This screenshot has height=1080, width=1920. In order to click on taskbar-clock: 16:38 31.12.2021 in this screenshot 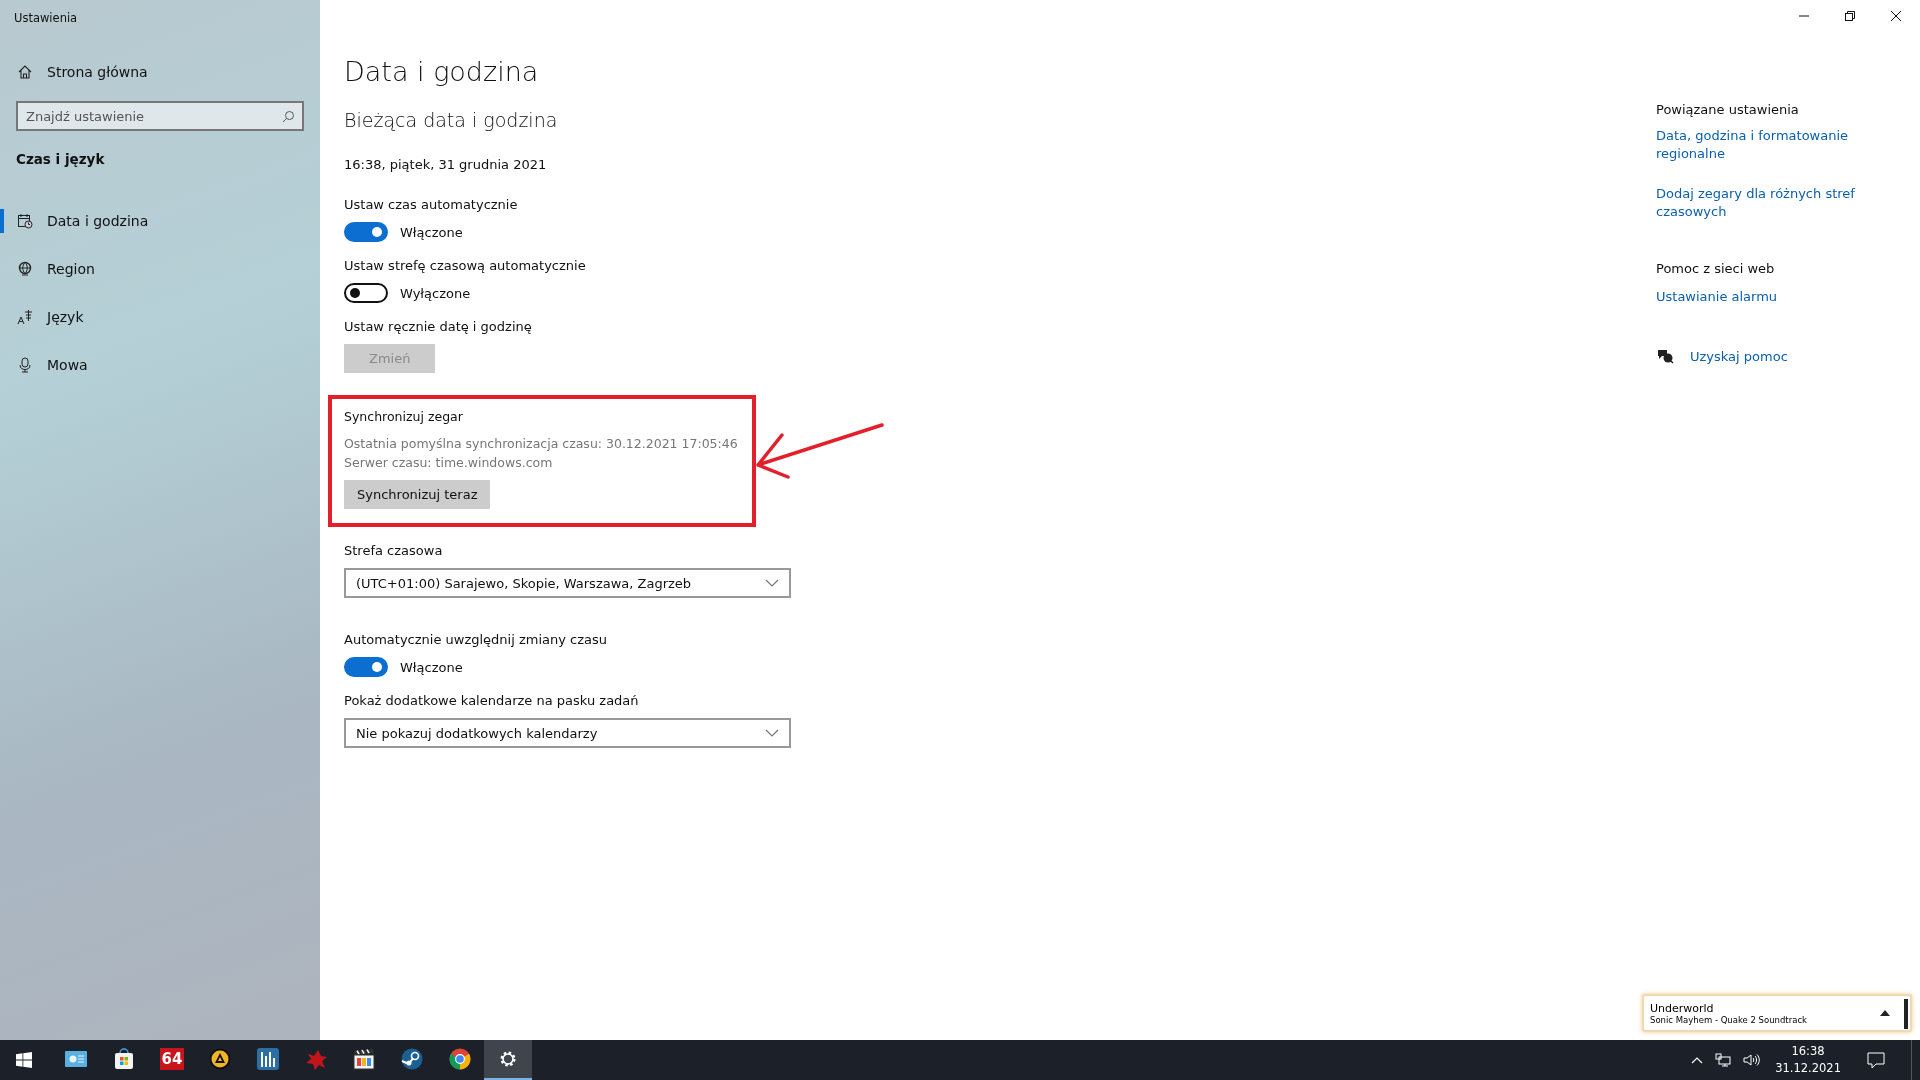, I will do `click(1808, 1060)`.